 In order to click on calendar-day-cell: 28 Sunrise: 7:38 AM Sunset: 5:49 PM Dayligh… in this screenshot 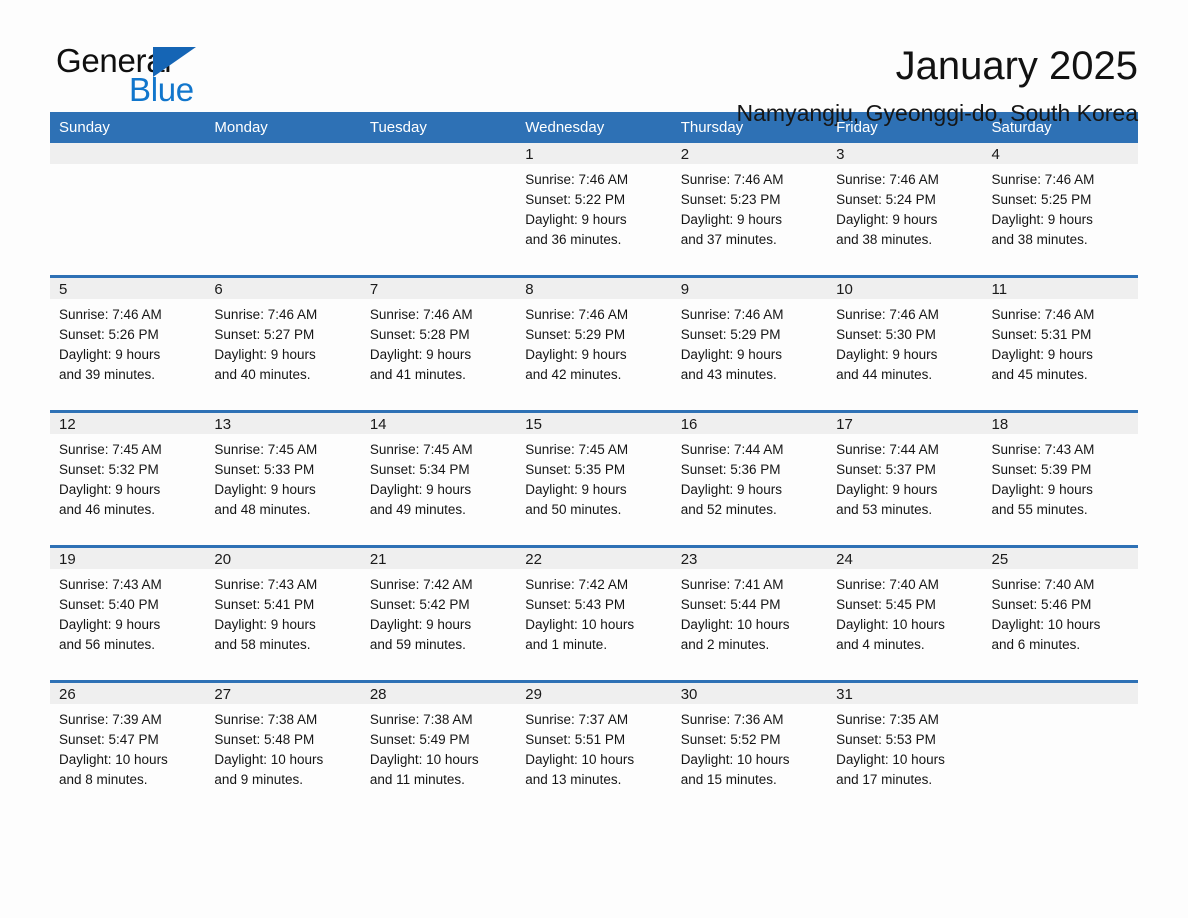, I will do `click(438, 747)`.